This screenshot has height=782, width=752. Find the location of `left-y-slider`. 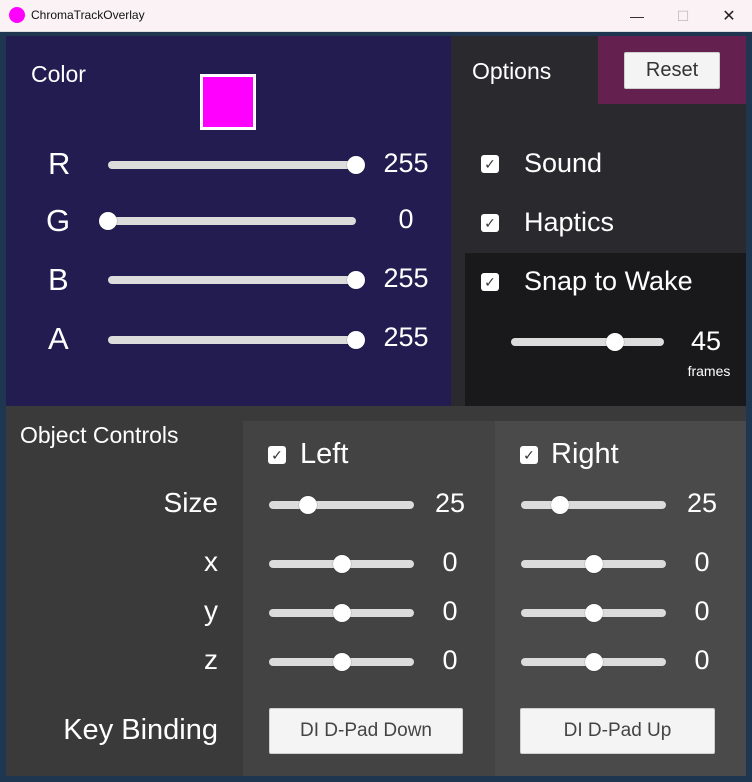

left-y-slider is located at coordinates (341, 613).